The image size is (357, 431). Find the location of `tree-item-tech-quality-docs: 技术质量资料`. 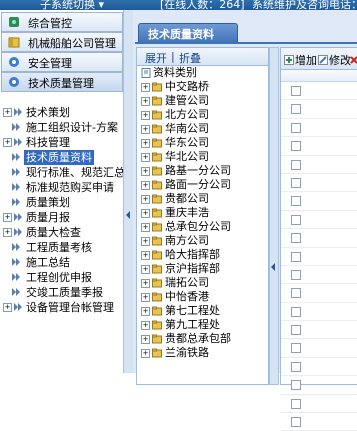

tree-item-tech-quality-docs: 技术质量资料 is located at coordinates (61, 157).